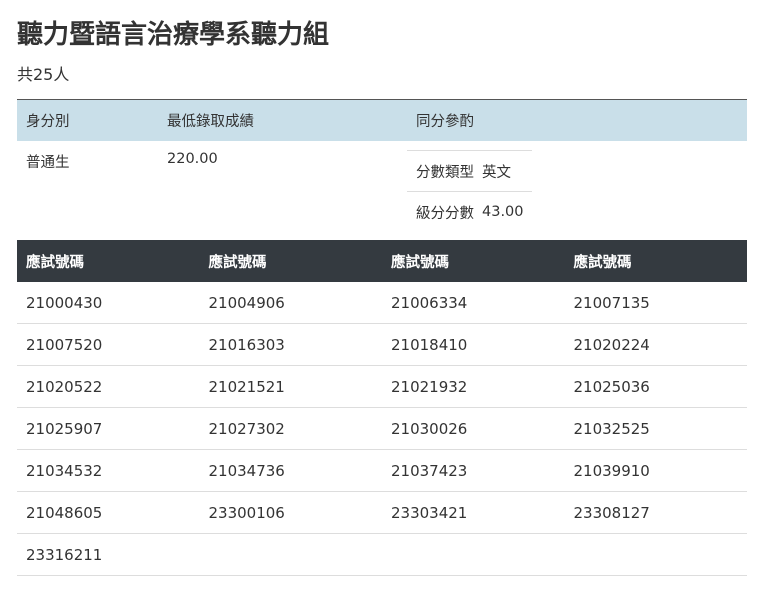 Image resolution: width=766 pixels, height=591 pixels. Describe the element at coordinates (290, 428) in the screenshot. I see `exam-number: 21027302` at that location.